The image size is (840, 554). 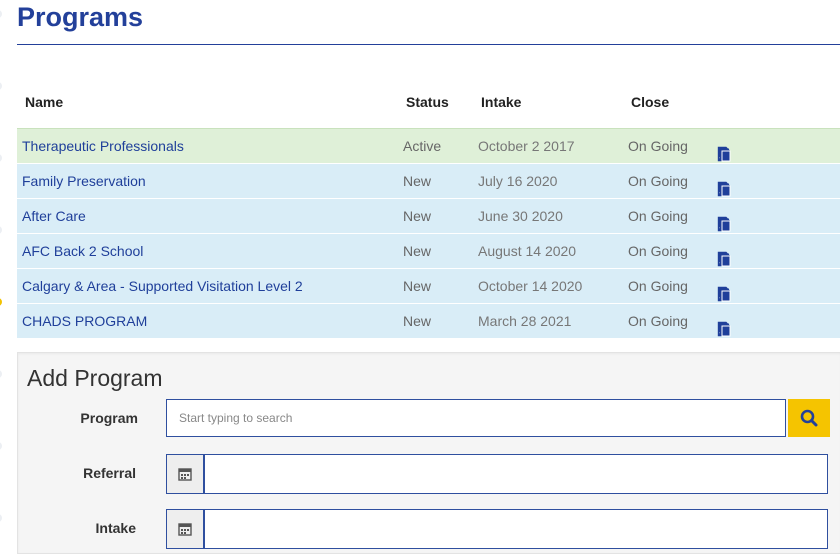 I want to click on header-intake: Intake, so click(x=501, y=102).